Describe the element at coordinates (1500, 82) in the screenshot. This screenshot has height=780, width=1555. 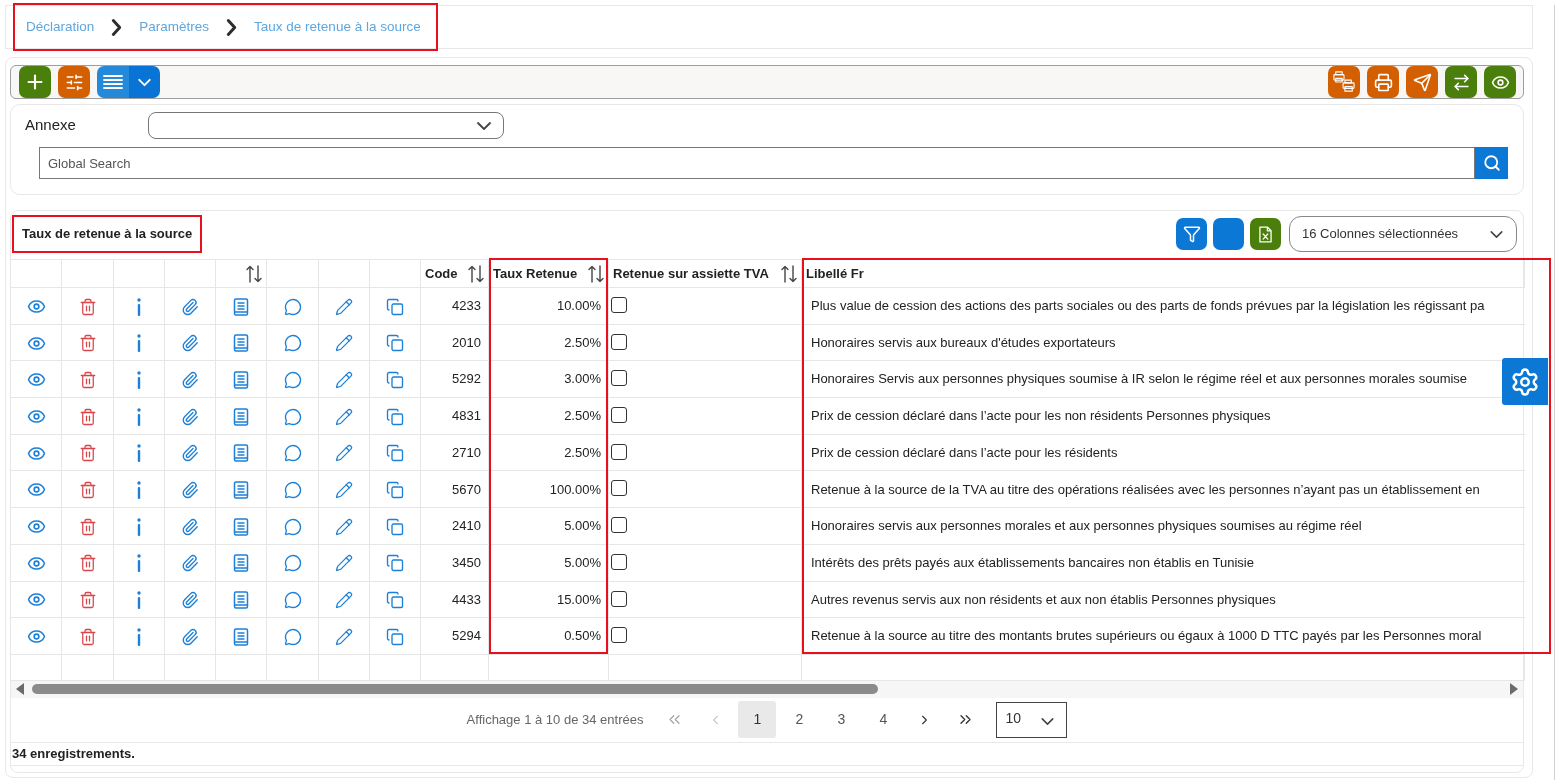
I see `view-button` at that location.